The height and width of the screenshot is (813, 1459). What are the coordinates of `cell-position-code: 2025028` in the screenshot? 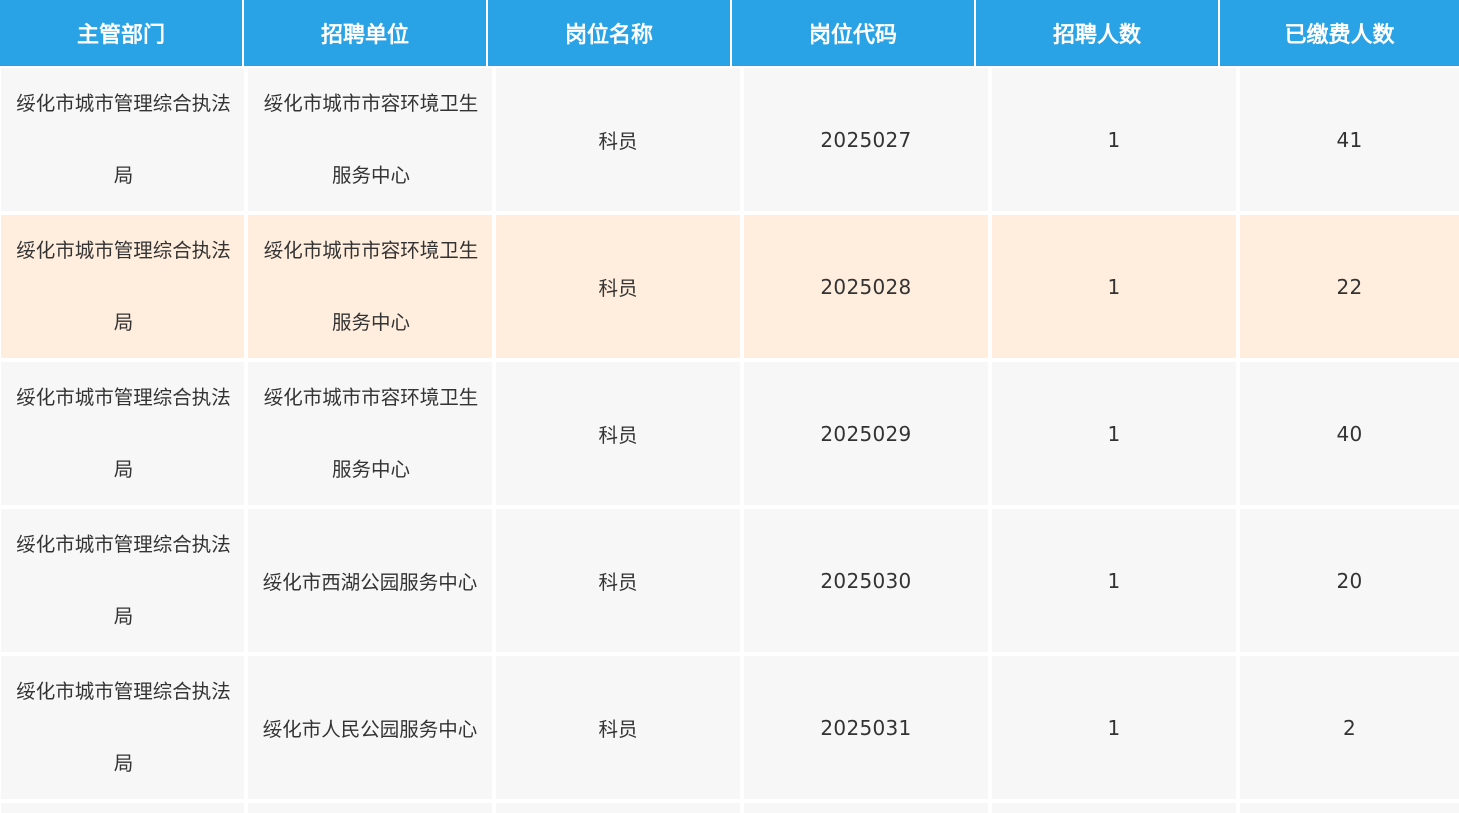 It's located at (866, 286).